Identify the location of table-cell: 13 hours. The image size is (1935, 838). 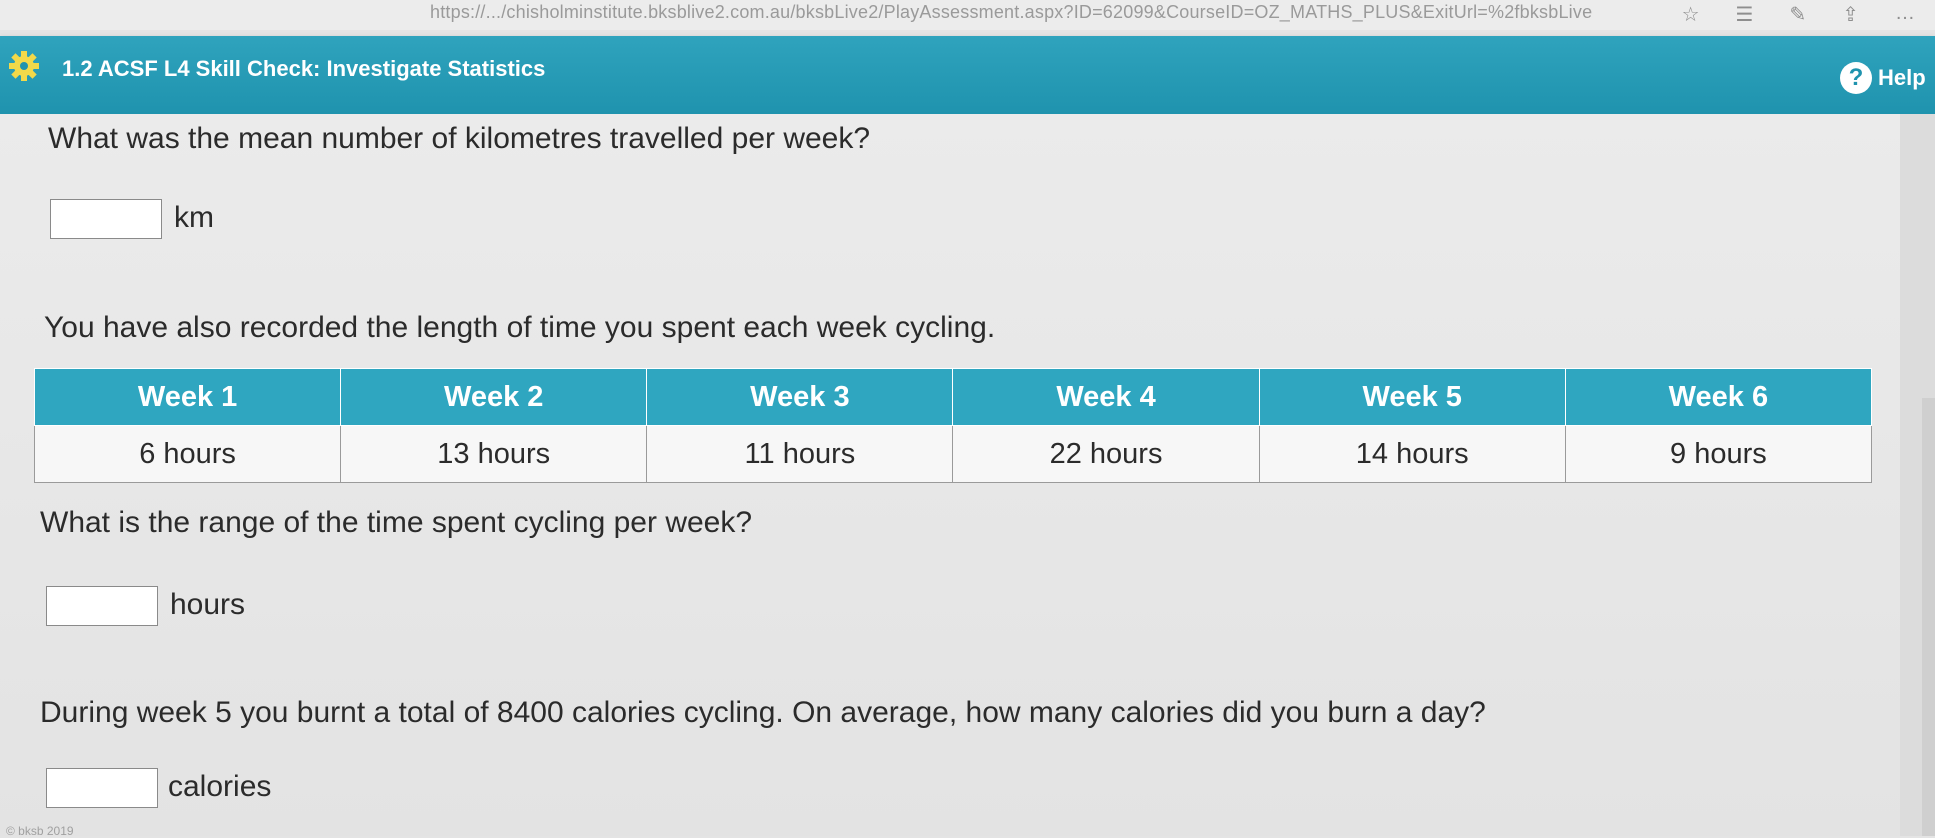
(494, 454).